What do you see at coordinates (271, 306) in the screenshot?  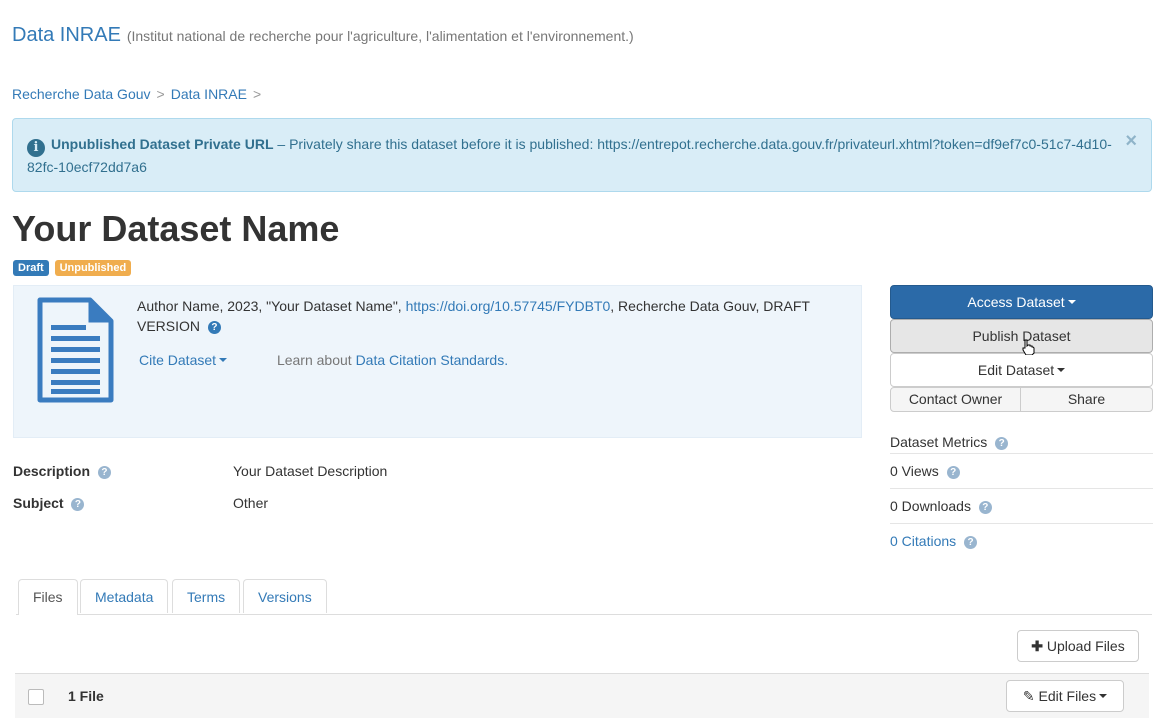 I see `citation-text-before: Author Name, 2023, "Your Dataset Name",` at bounding box center [271, 306].